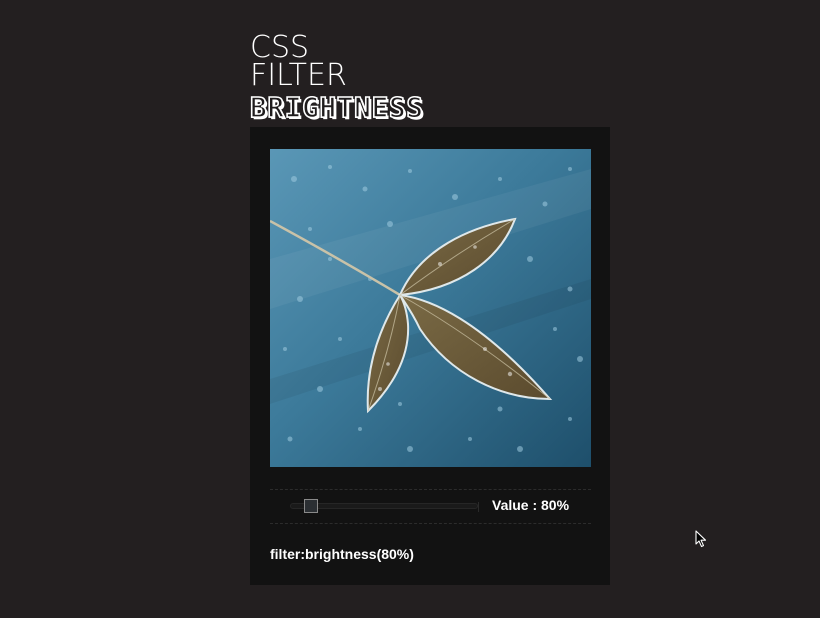 The image size is (820, 618). I want to click on divider-top, so click(430, 489).